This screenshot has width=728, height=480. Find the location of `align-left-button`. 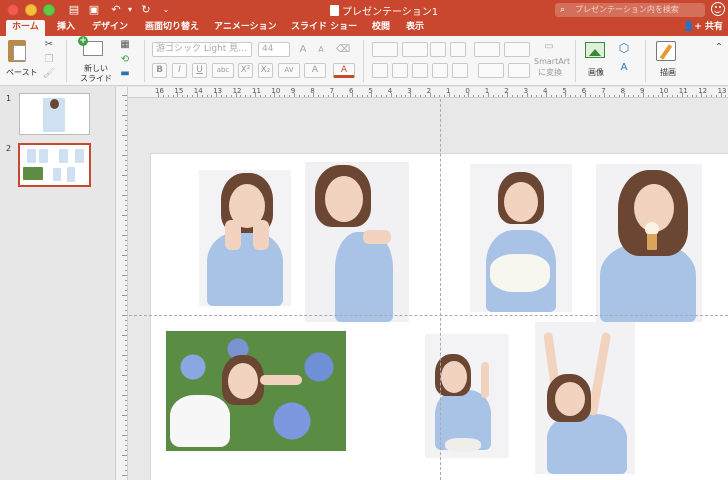

align-left-button is located at coordinates (380, 70).